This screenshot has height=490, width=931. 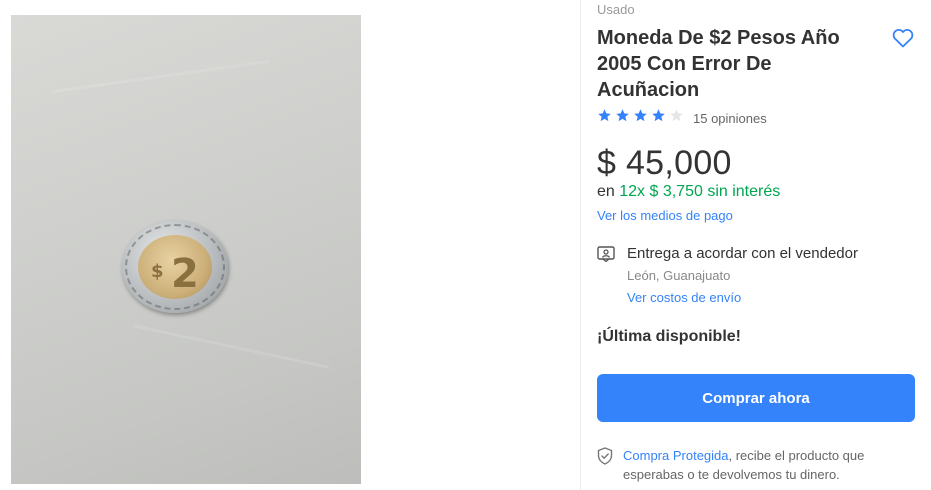 I want to click on coin-denomination: 2, so click(x=185, y=274).